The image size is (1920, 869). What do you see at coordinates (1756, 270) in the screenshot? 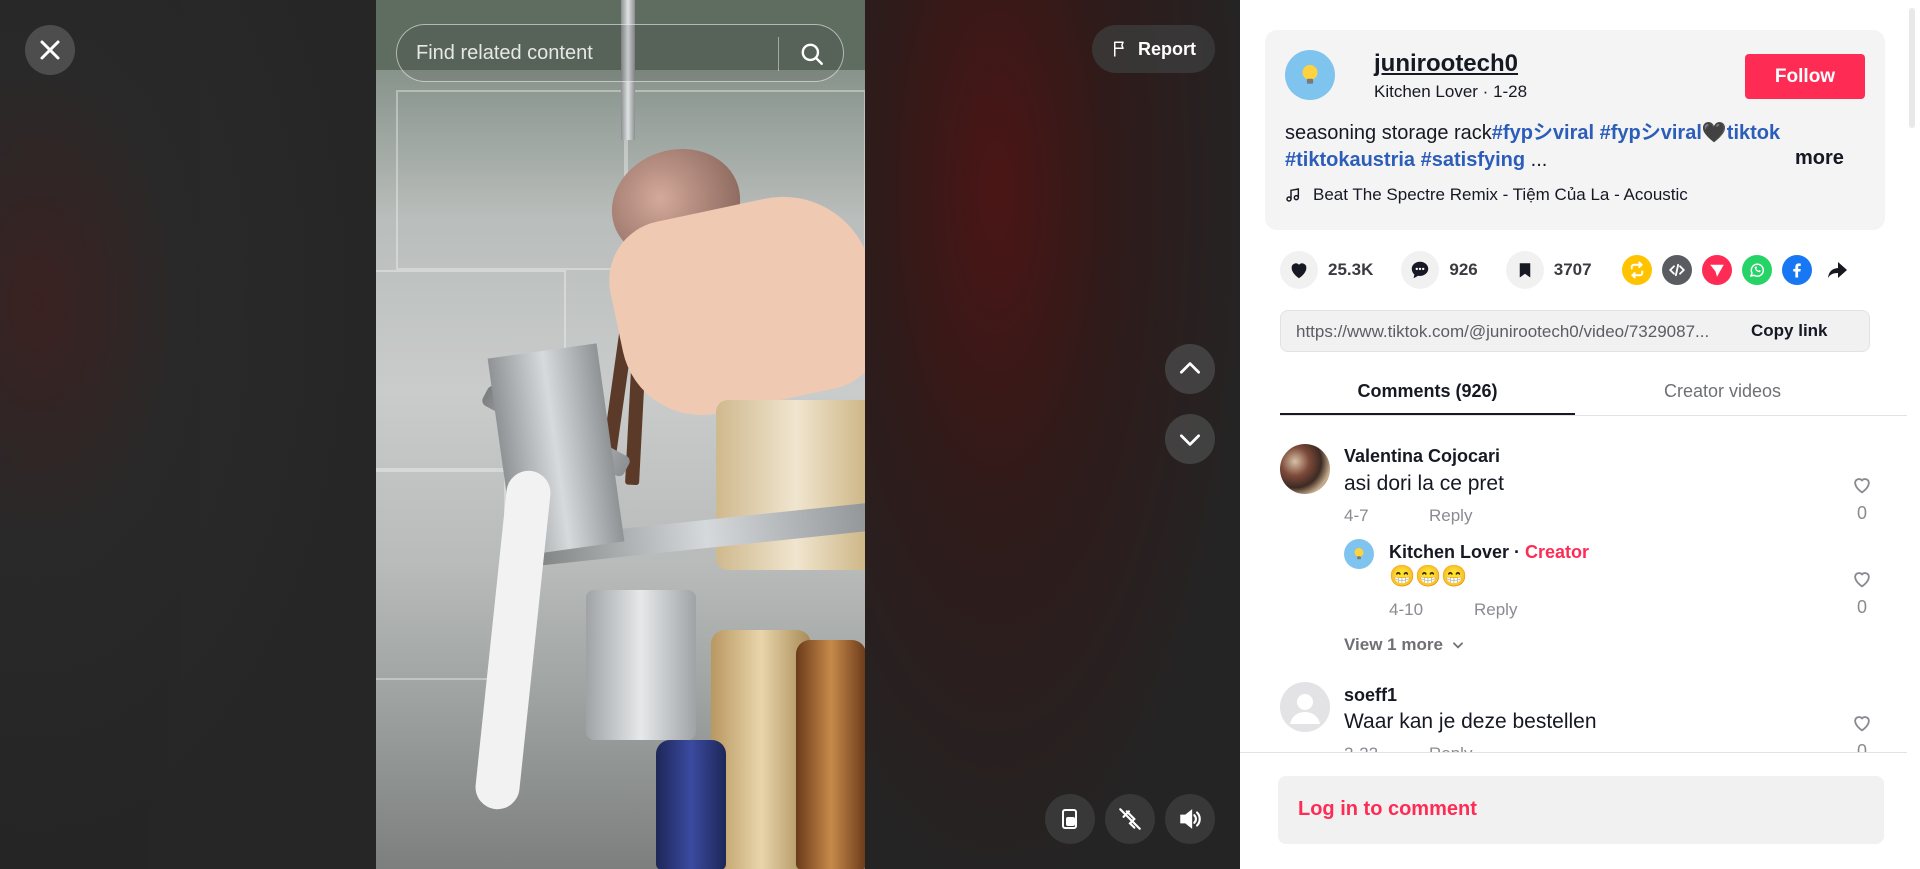
I see `whatsapp-share-button` at bounding box center [1756, 270].